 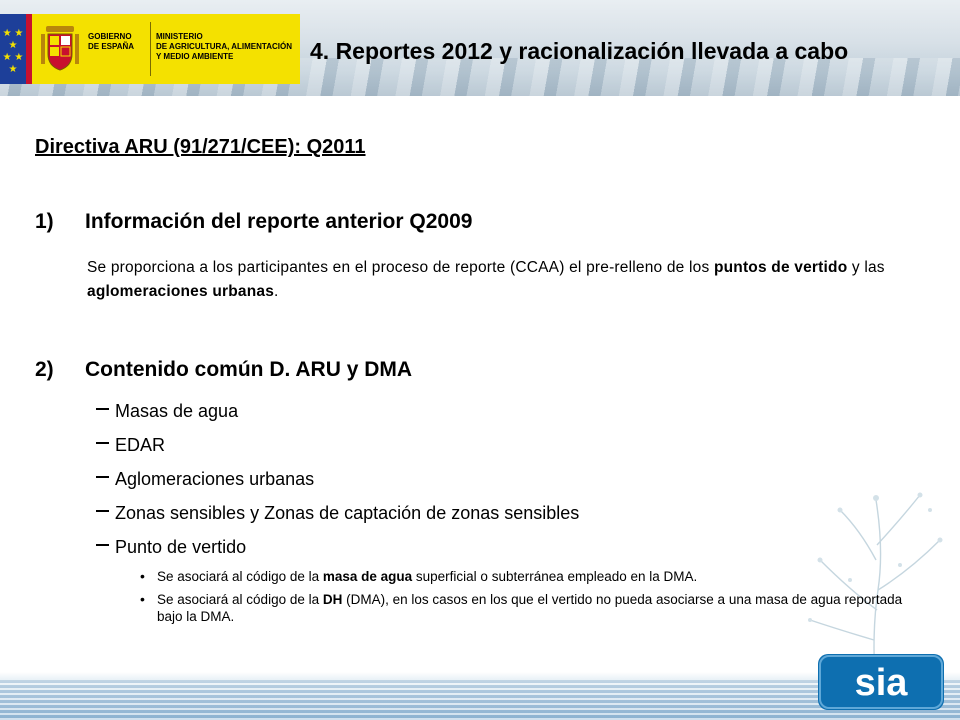 I want to click on item2-heading: 2) Contenido común D. ARU y DMA, so click(x=223, y=370).